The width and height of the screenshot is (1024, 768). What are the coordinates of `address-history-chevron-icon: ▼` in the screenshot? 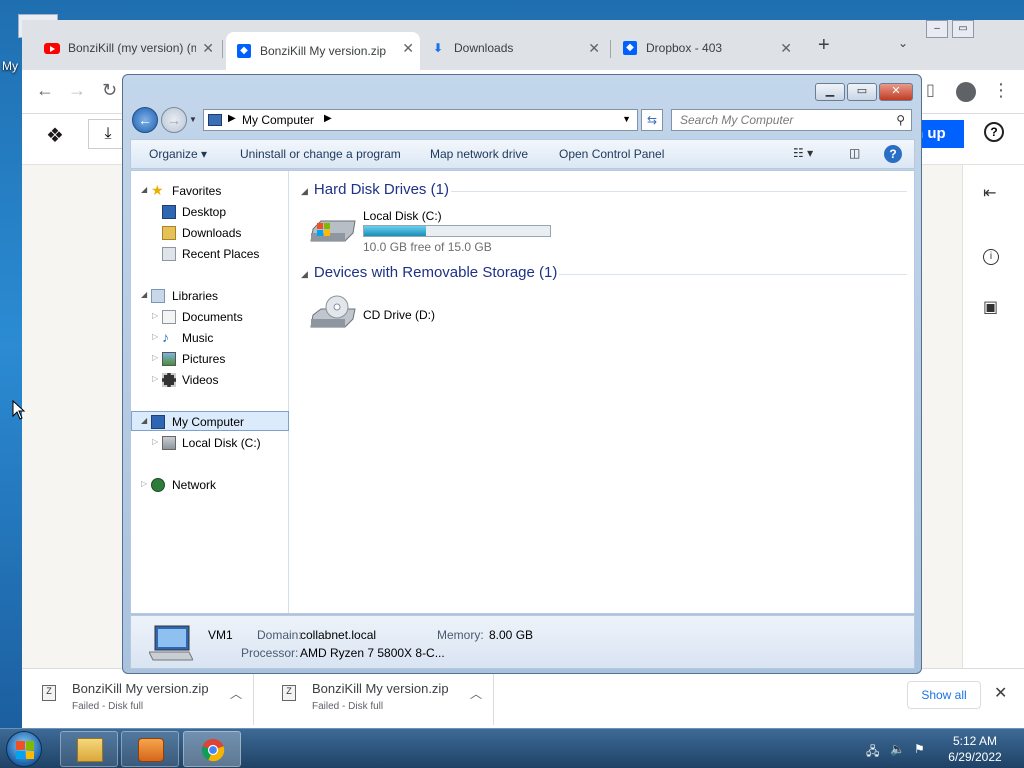 It's located at (626, 119).